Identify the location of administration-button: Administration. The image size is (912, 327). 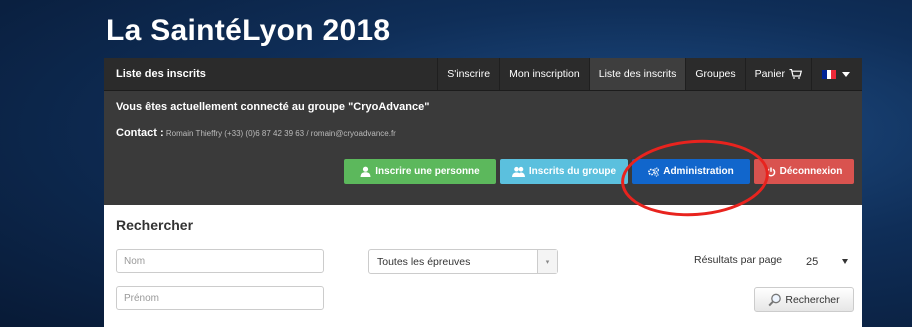
(691, 171).